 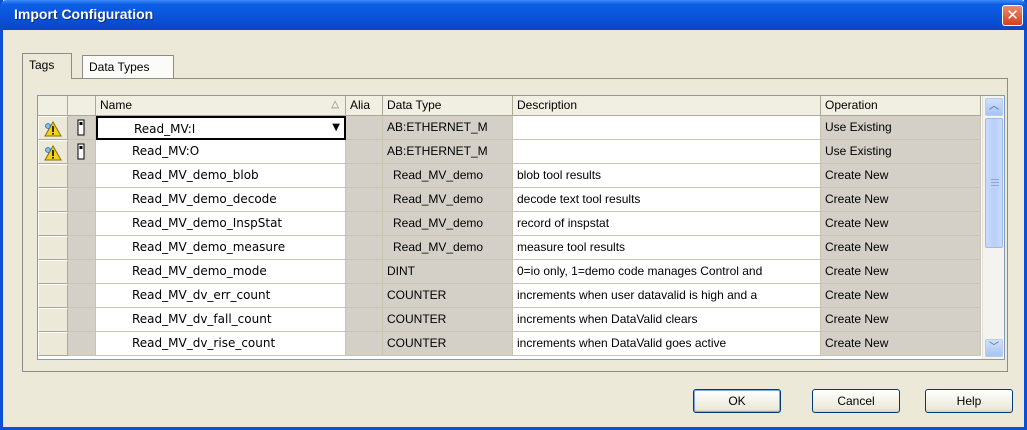 What do you see at coordinates (47, 66) in the screenshot?
I see `tab-tags: Tags` at bounding box center [47, 66].